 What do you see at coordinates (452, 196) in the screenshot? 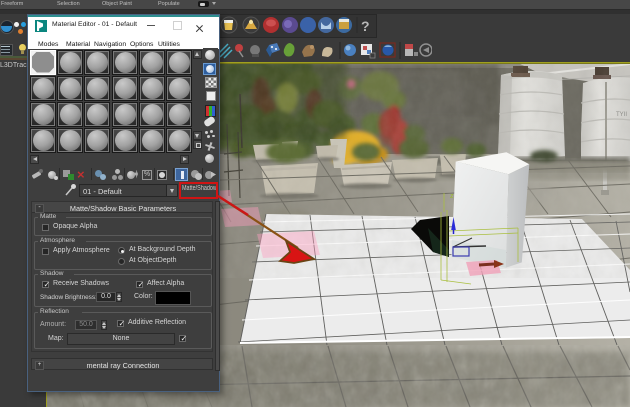
I see `svg-text: z` at bounding box center [452, 196].